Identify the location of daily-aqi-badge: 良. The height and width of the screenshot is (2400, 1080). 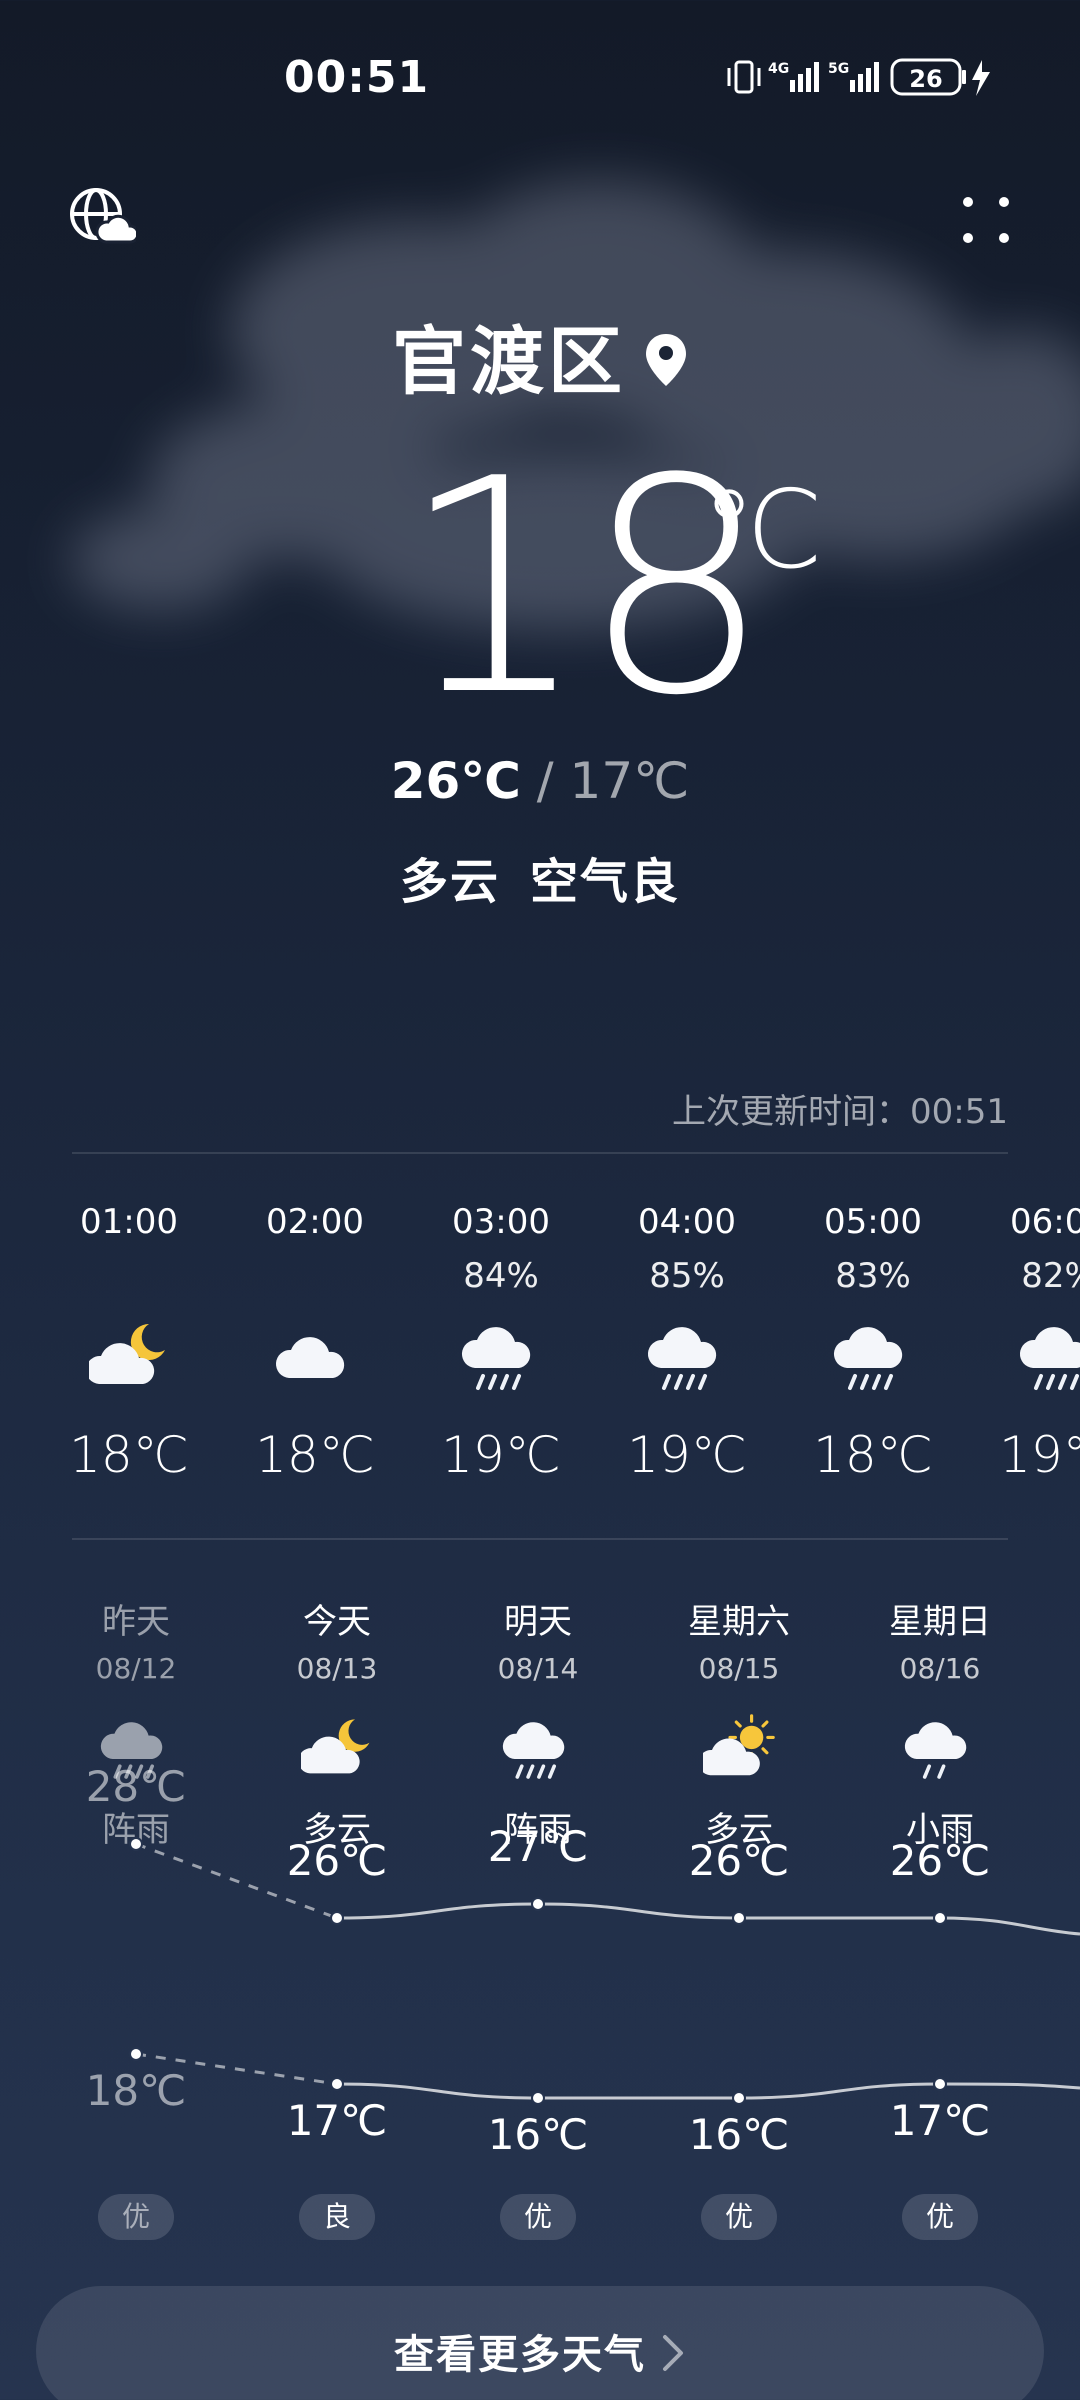
(337, 2217).